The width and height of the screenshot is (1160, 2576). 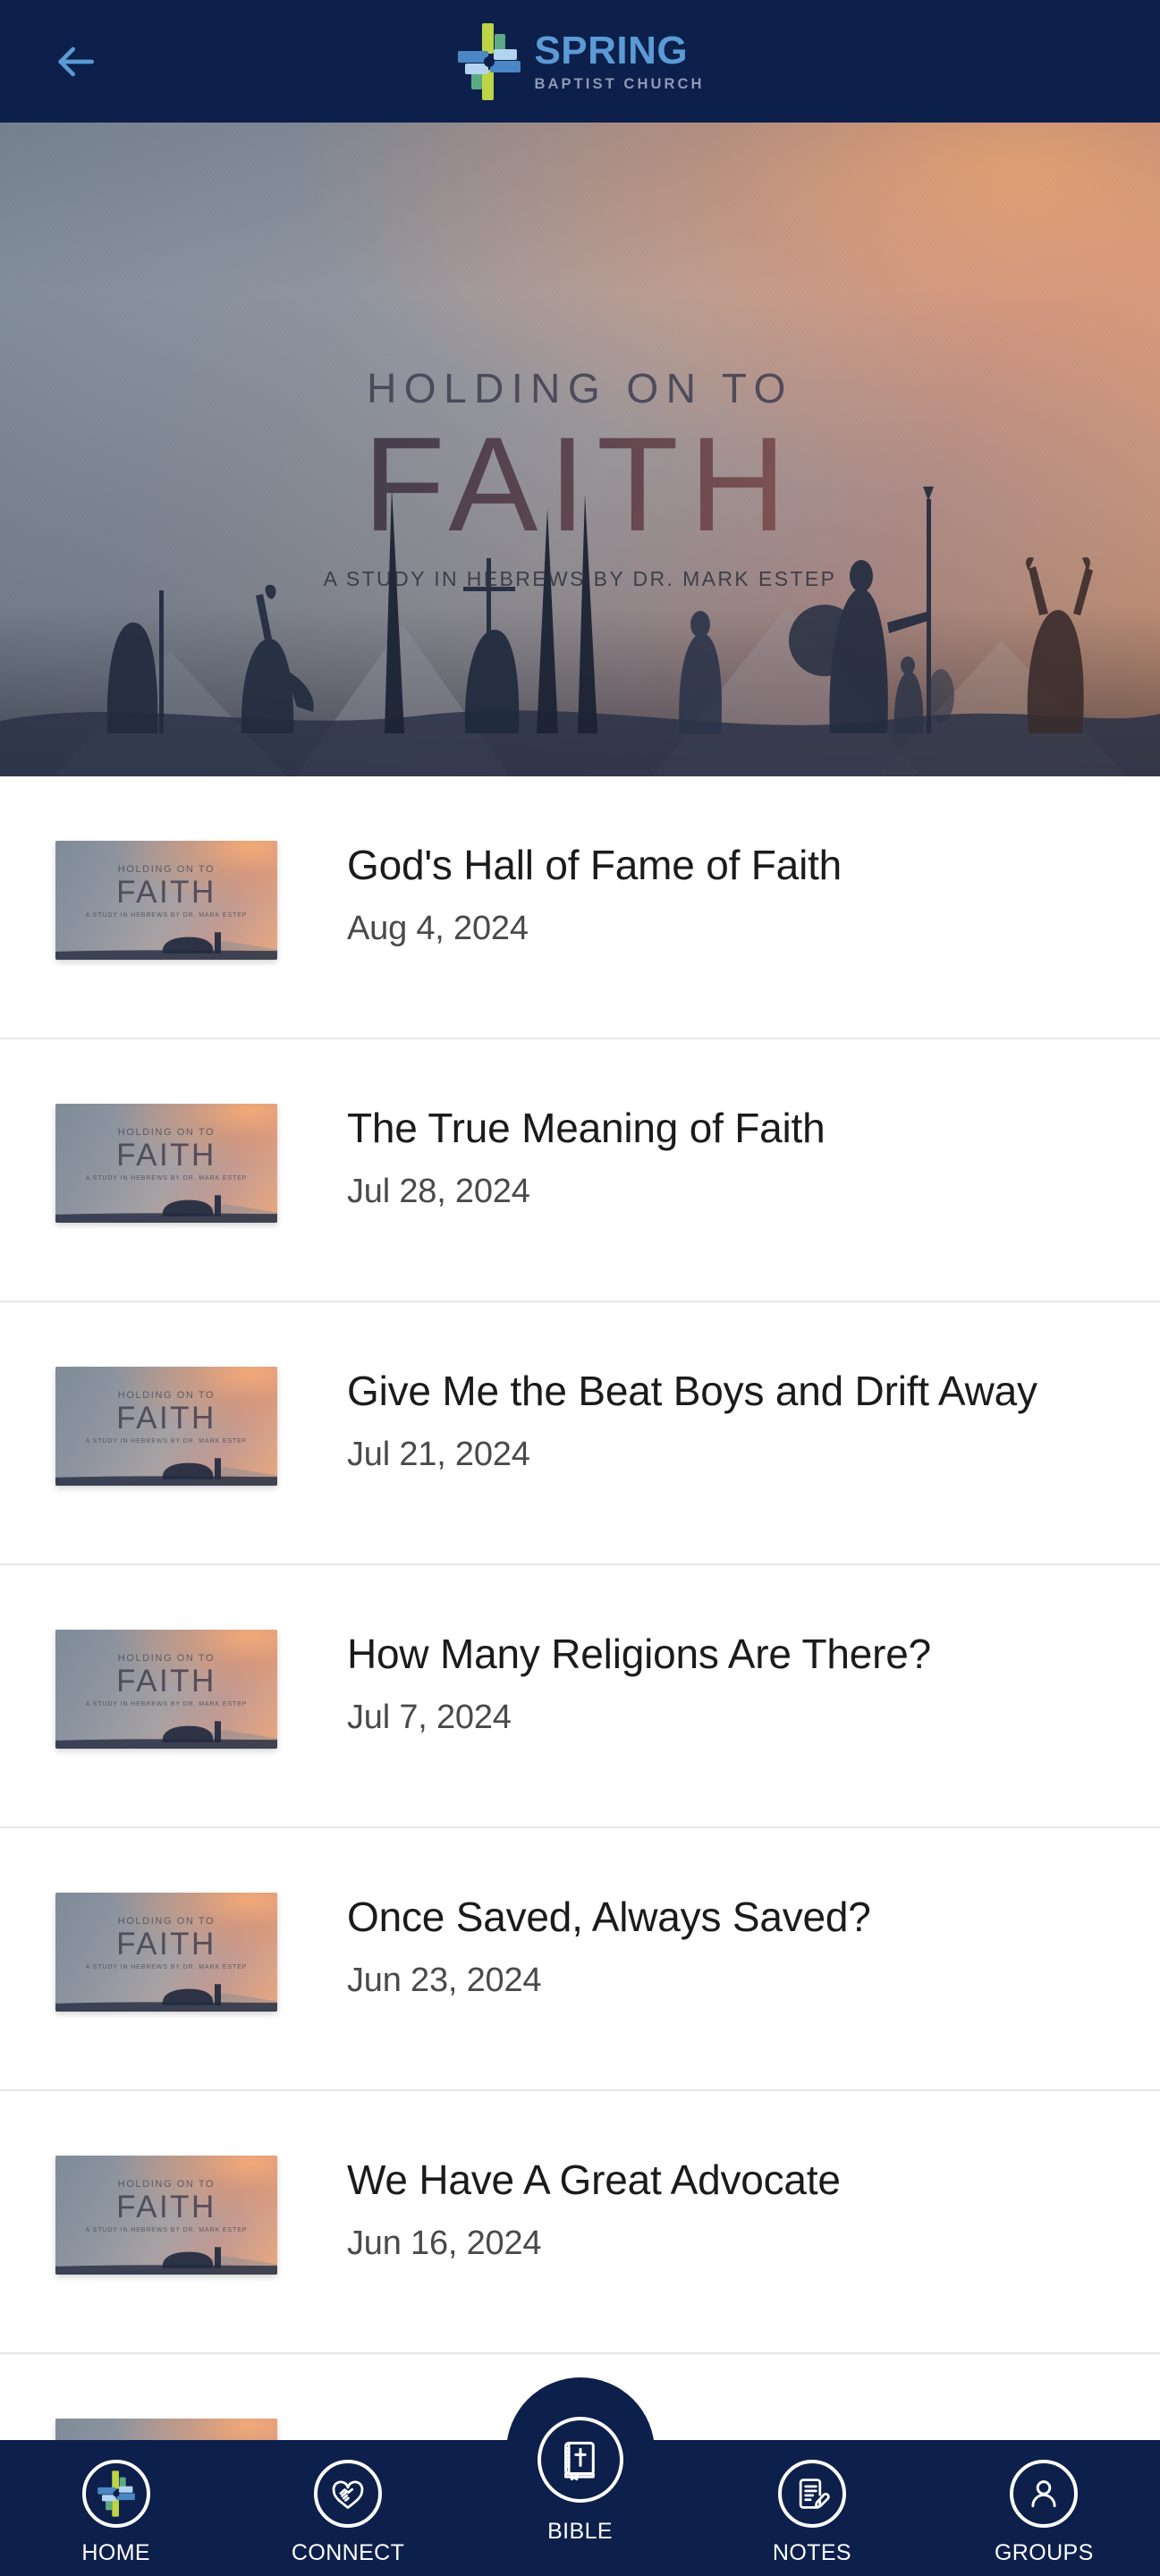 What do you see at coordinates (619, 83) in the screenshot?
I see `brand-subtitle: BAPTIST CHURCH` at bounding box center [619, 83].